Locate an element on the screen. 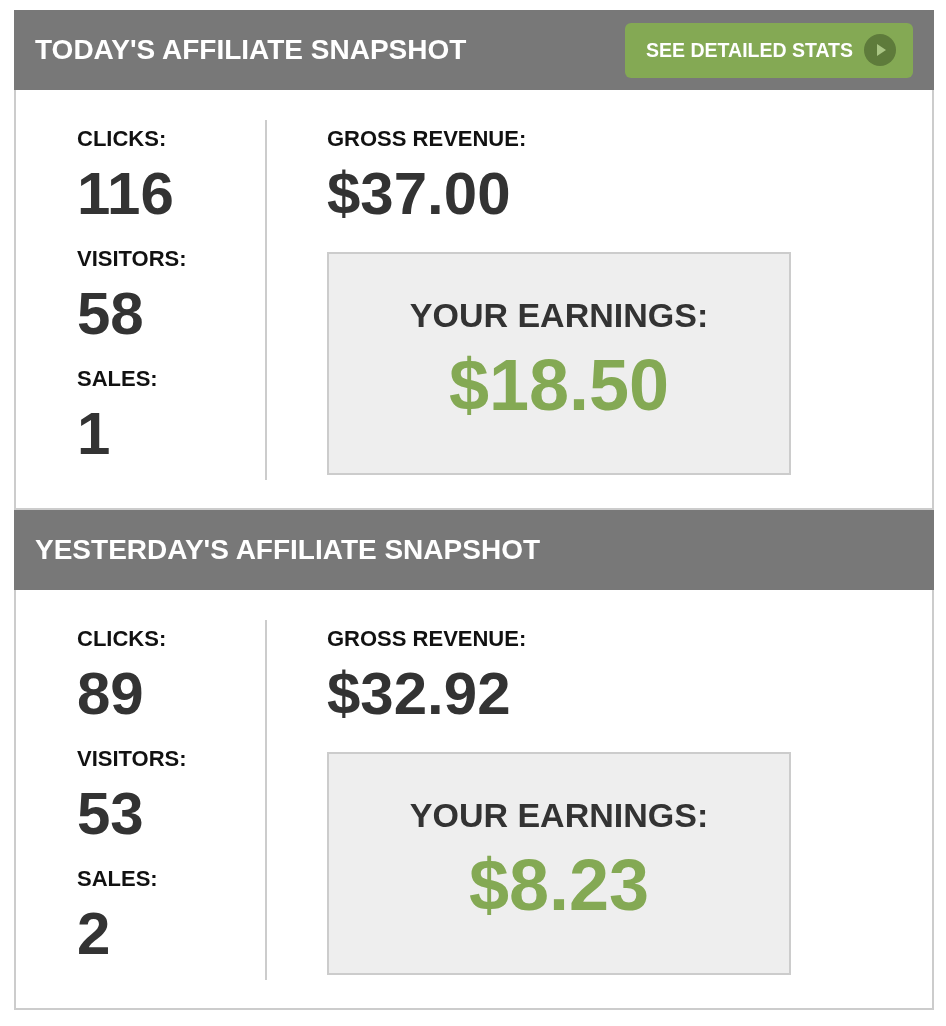 The width and height of the screenshot is (946, 1026). stat-value: 58 is located at coordinates (111, 314).